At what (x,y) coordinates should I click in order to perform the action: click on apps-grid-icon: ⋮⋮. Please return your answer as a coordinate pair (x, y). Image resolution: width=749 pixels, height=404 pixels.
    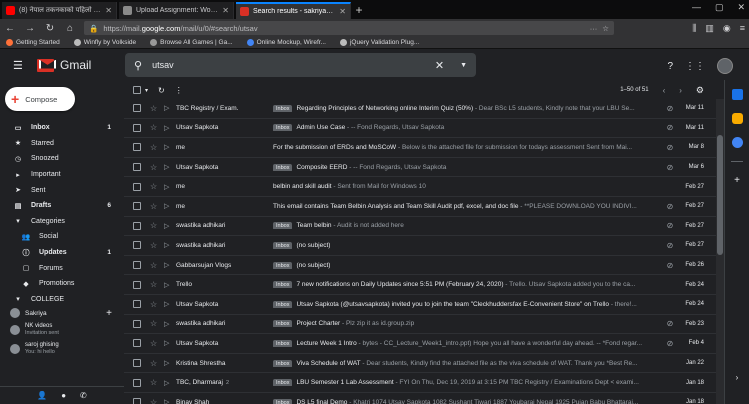
    Looking at the image, I should click on (695, 66).